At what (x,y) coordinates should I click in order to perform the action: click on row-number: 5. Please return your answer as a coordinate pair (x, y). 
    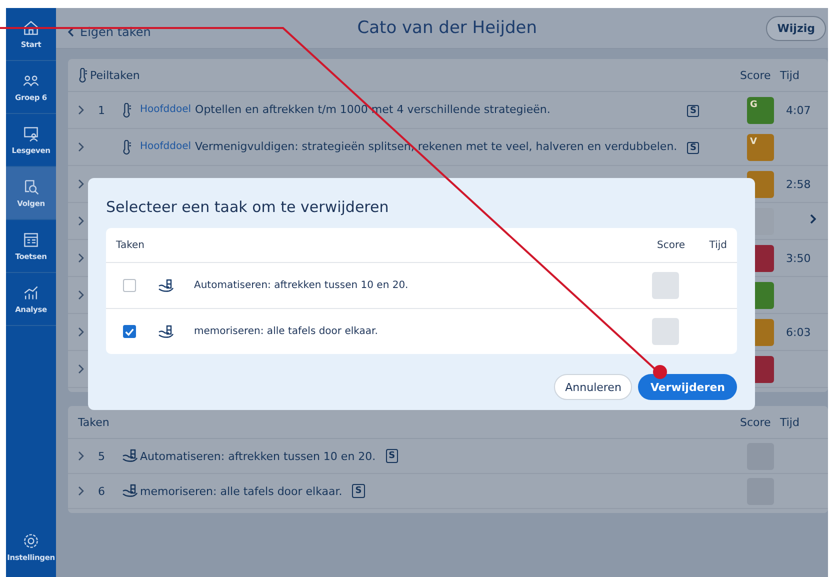
    Looking at the image, I should click on (102, 456).